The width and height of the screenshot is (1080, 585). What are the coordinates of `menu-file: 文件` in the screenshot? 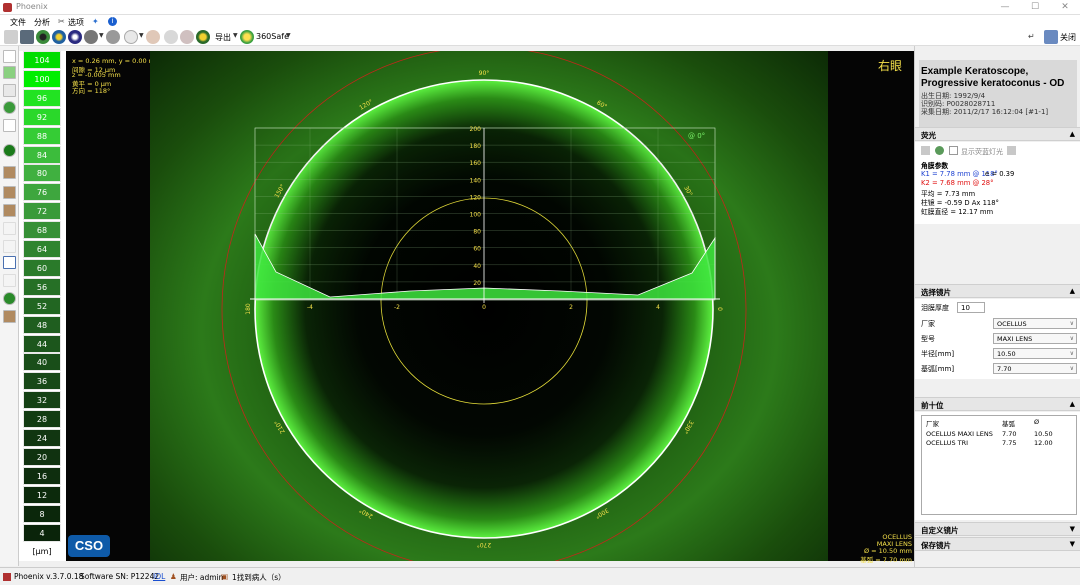 It's located at (18, 22).